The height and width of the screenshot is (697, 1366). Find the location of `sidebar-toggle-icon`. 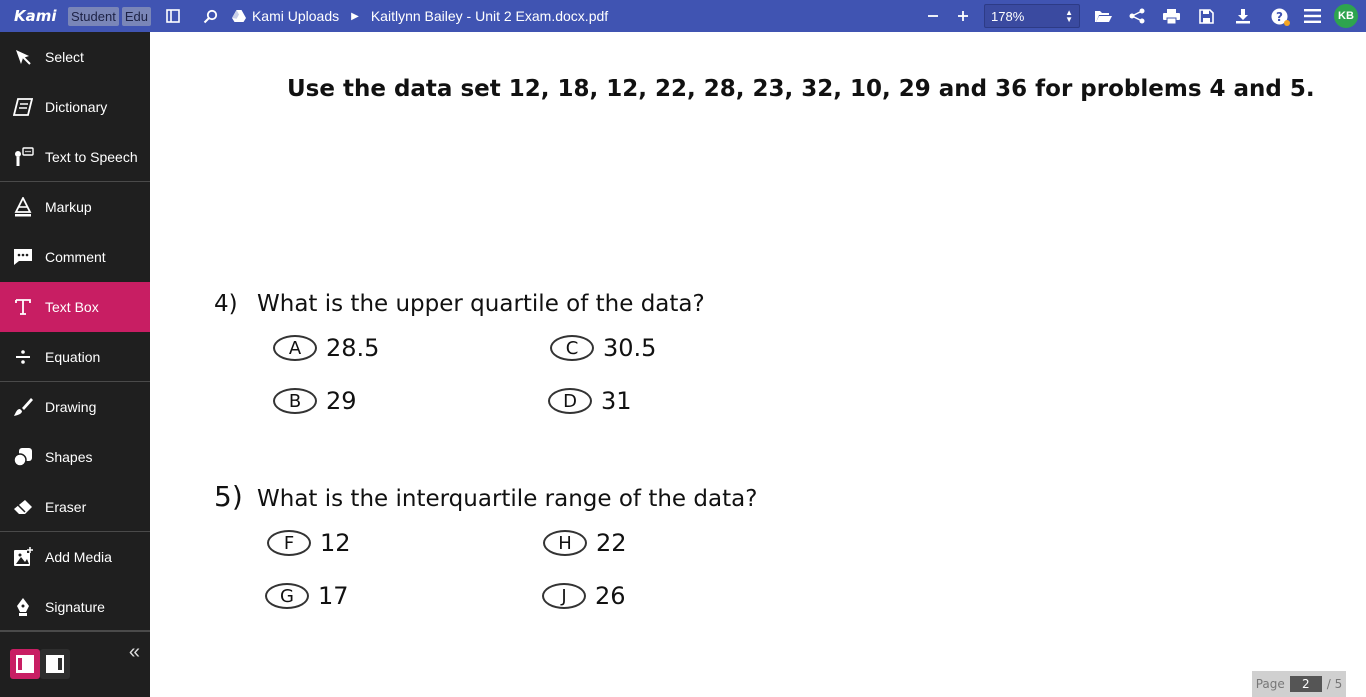

sidebar-toggle-icon is located at coordinates (173, 16).